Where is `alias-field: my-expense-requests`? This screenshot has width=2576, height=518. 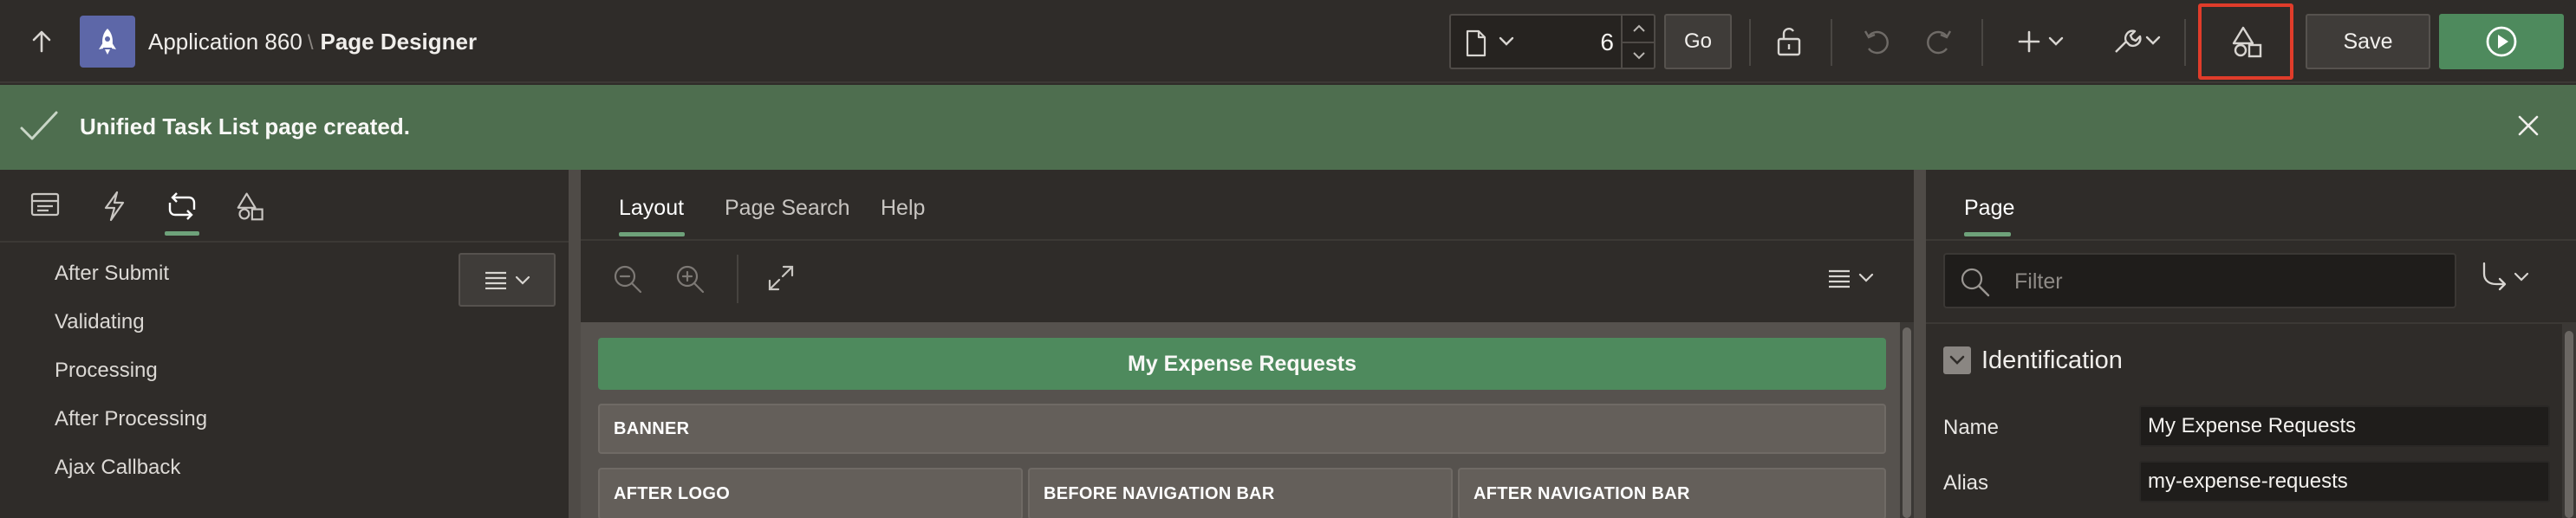 alias-field: my-expense-requests is located at coordinates (2344, 481).